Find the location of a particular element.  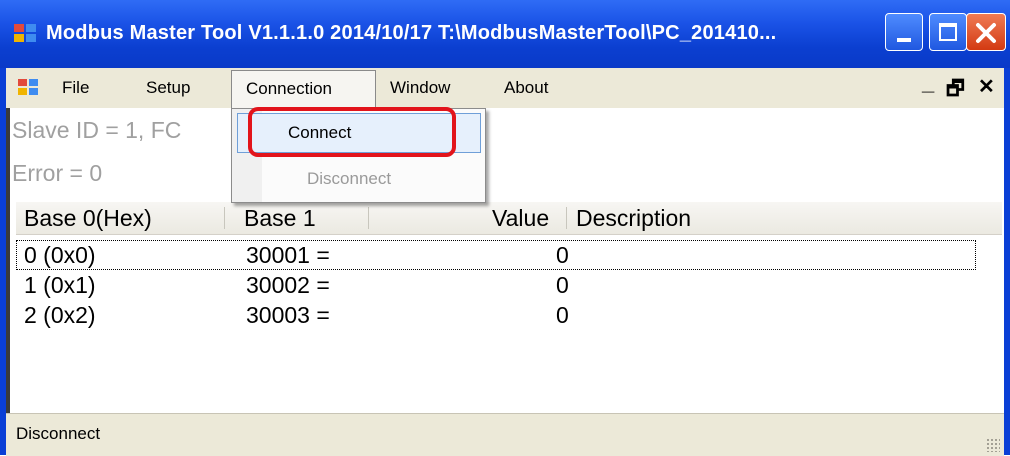

col-header-base0: Base 0(Hex) is located at coordinates (88, 218).